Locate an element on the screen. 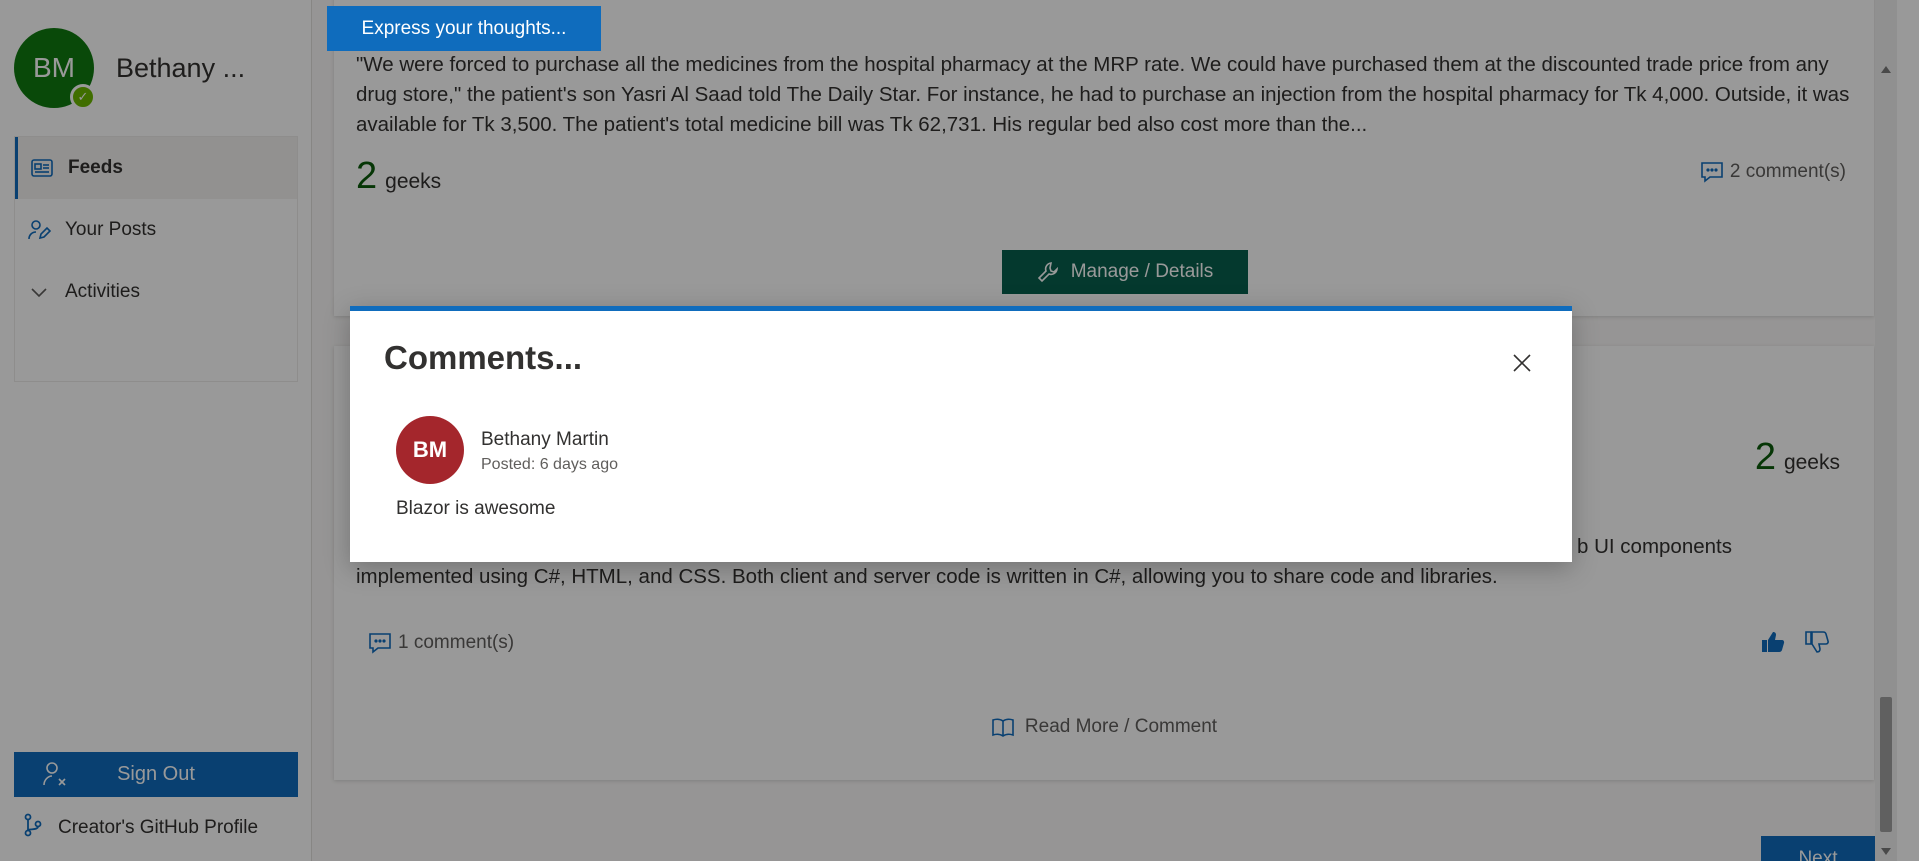  comment-author: Bethany Martin is located at coordinates (545, 439).